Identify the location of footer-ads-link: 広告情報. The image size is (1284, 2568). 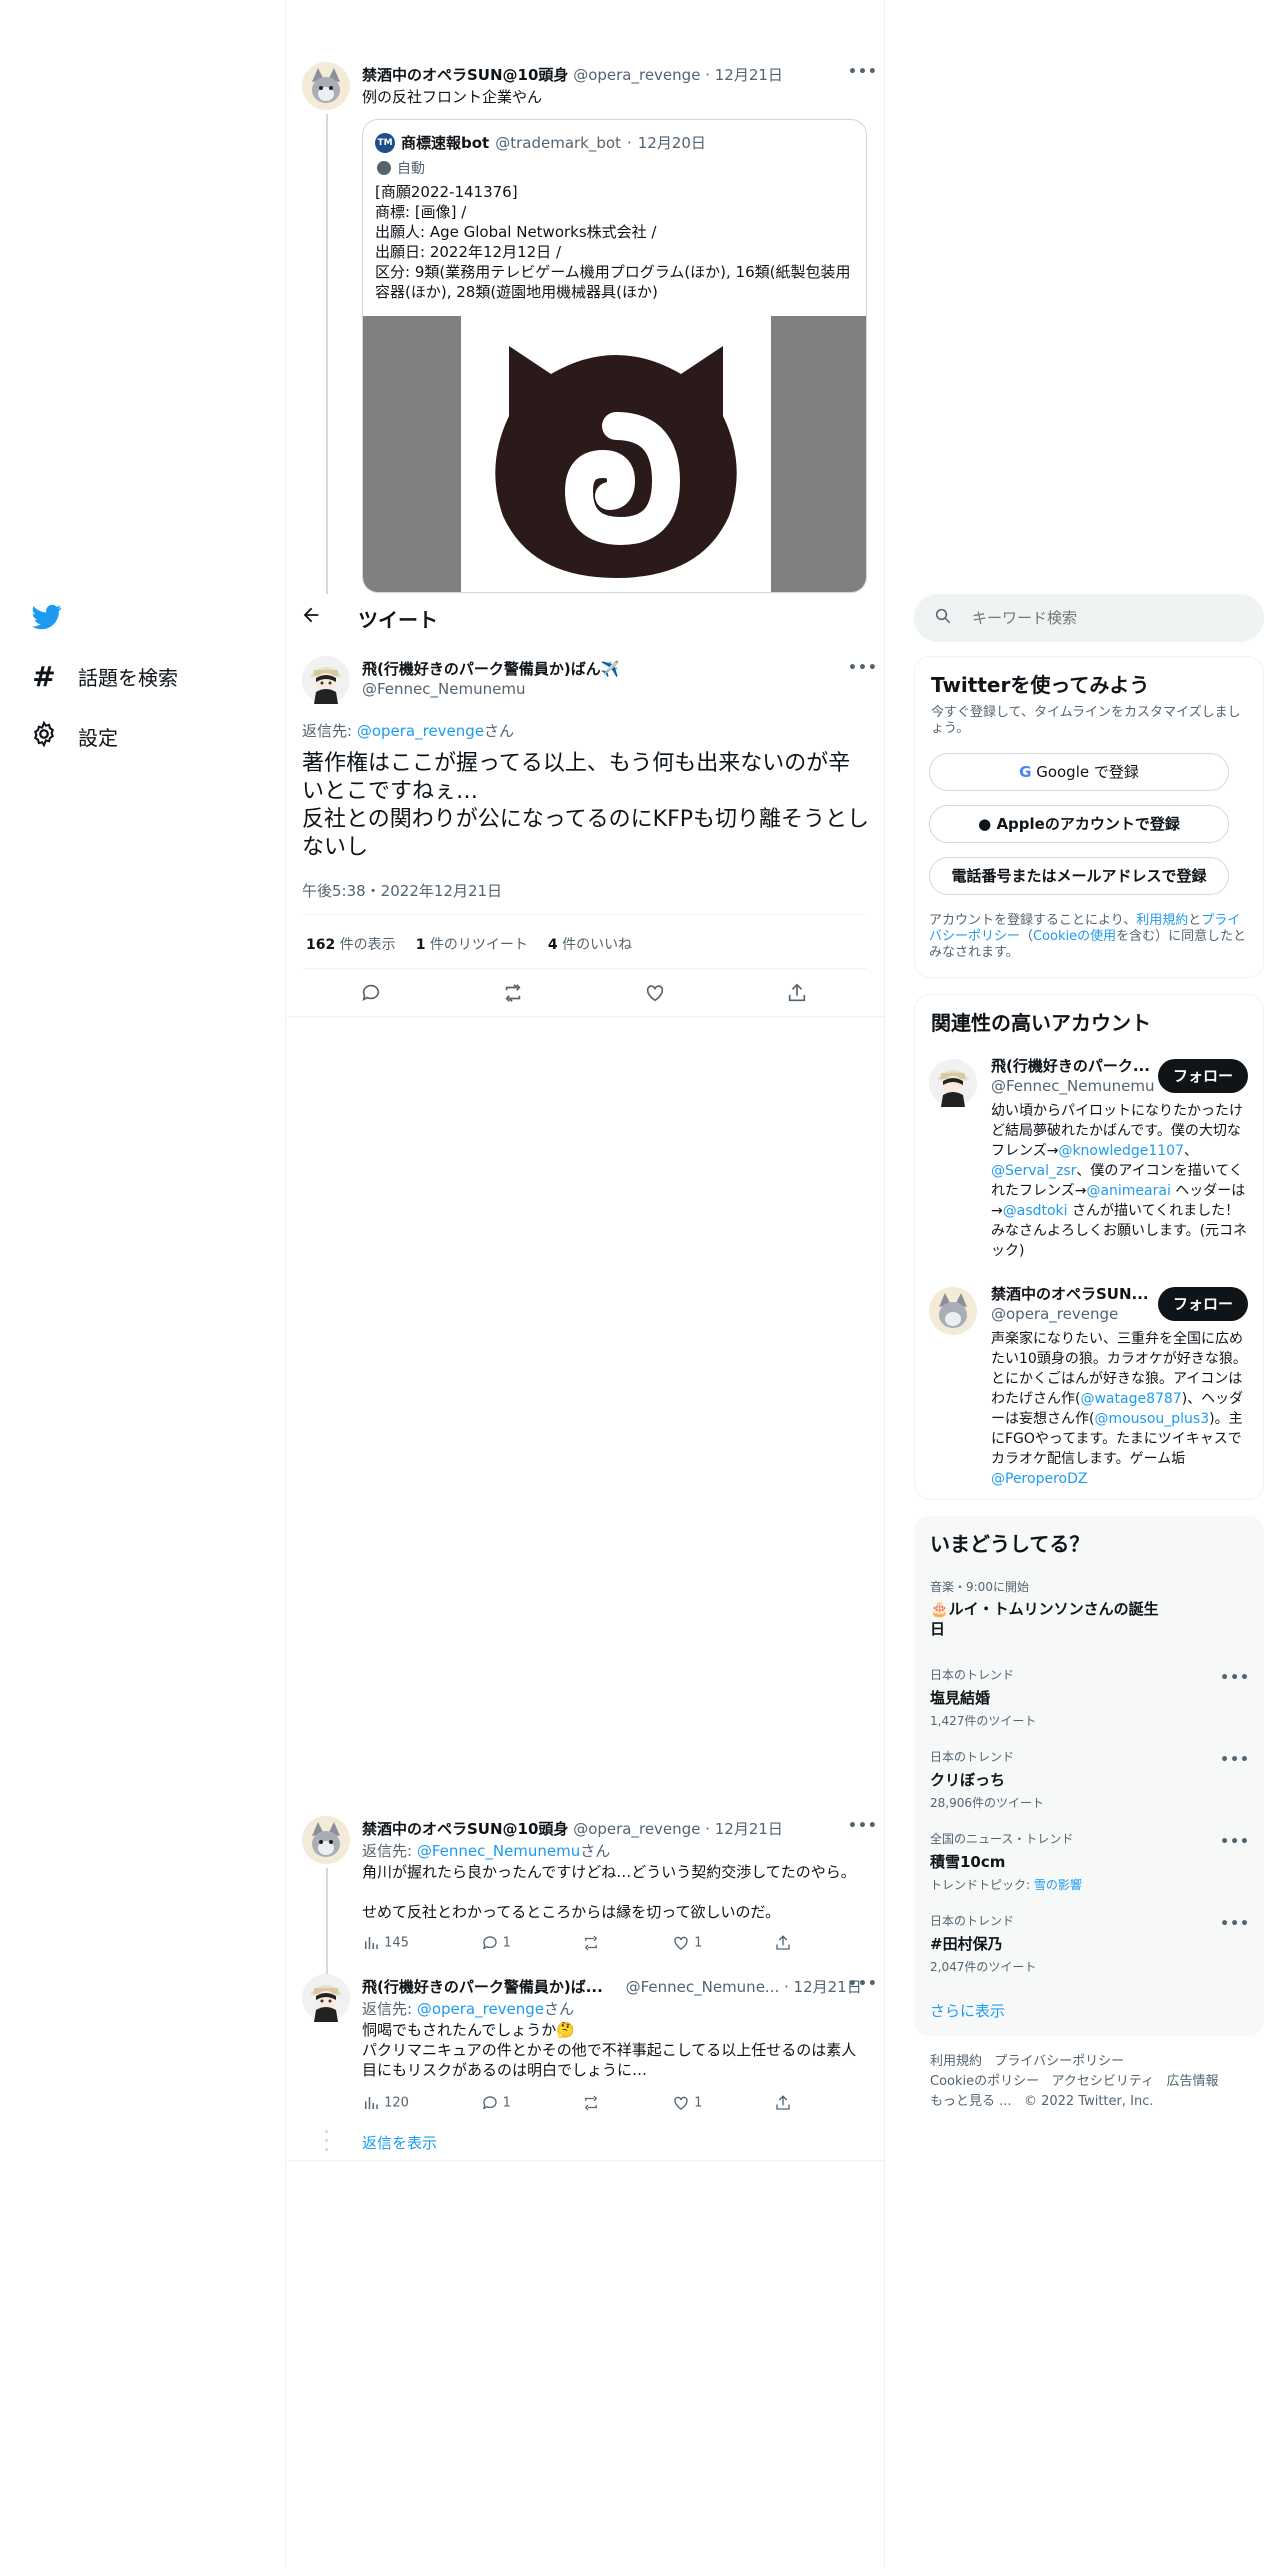
(1193, 2081).